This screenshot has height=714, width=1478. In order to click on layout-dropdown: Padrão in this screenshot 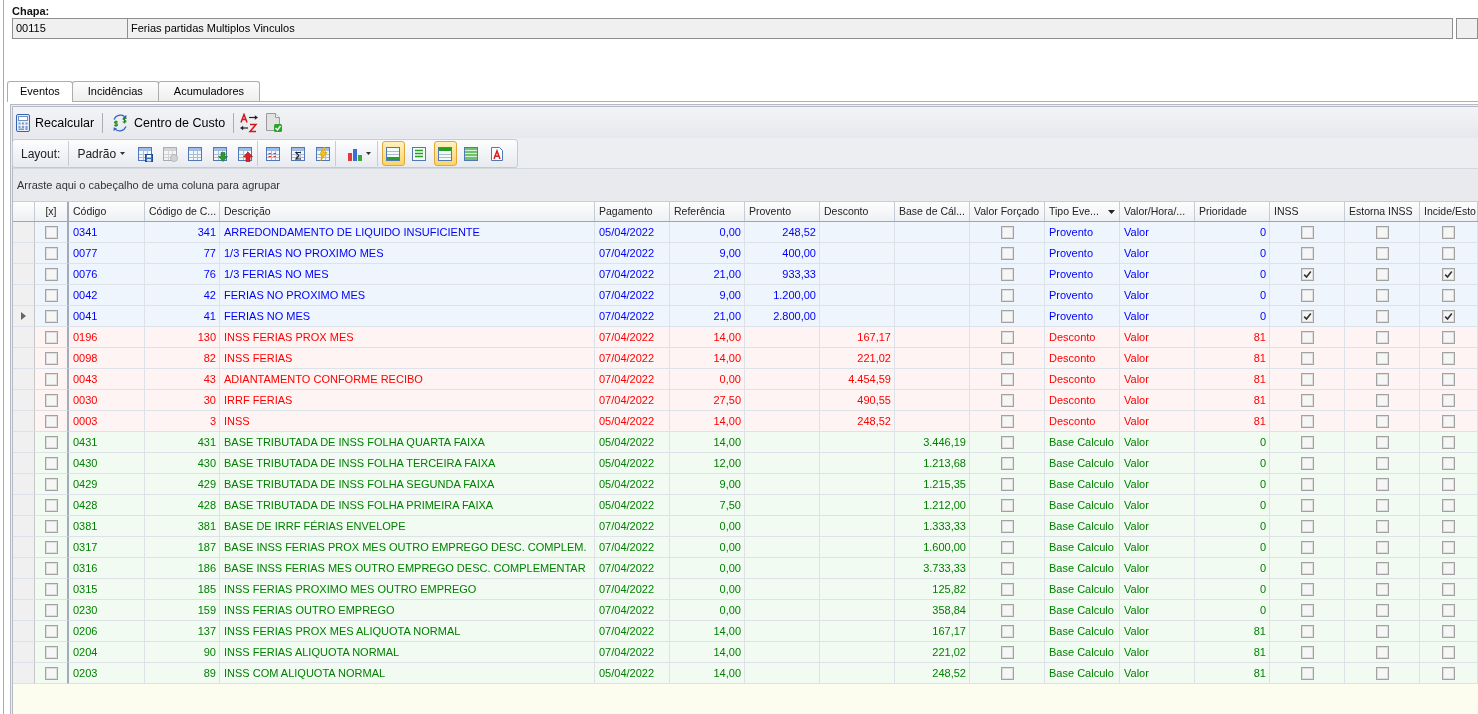, I will do `click(101, 153)`.